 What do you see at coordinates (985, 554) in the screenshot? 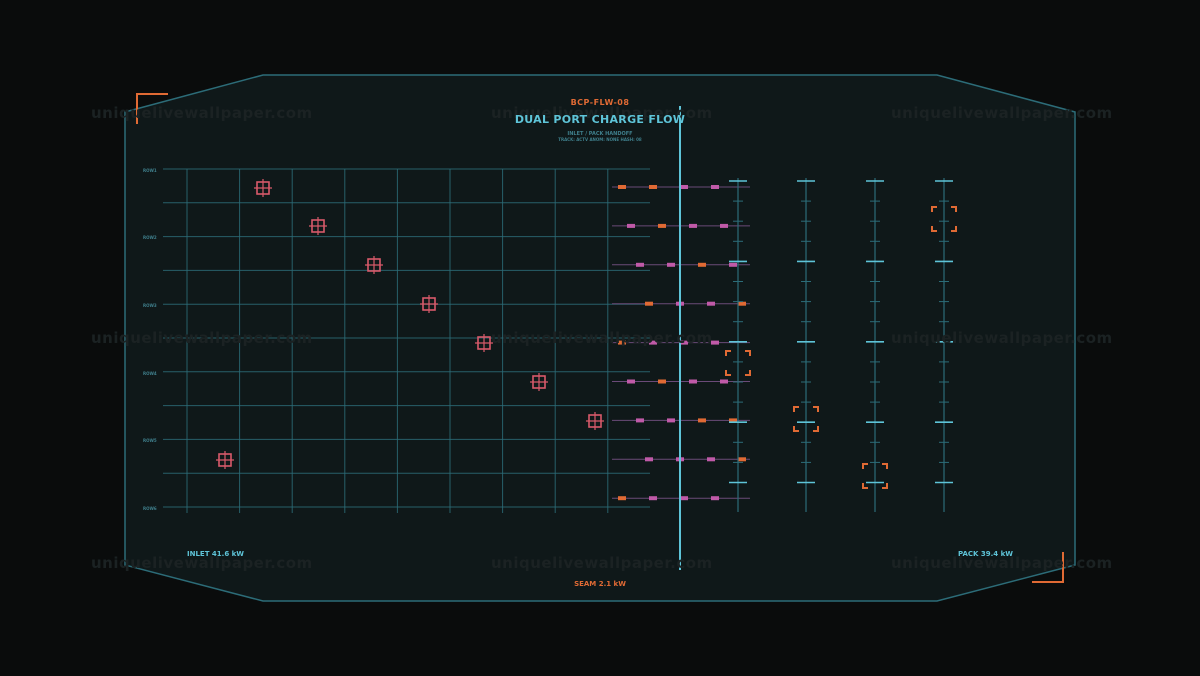
I see `pack-readout: PACK 39.4 kW` at bounding box center [985, 554].